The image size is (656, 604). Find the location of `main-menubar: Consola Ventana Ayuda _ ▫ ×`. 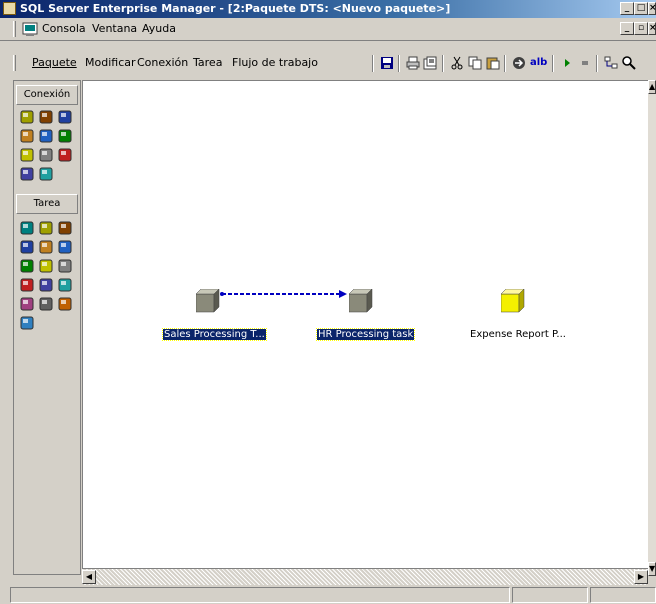

main-menubar: Consola Ventana Ayuda _ ▫ × is located at coordinates (328, 29).